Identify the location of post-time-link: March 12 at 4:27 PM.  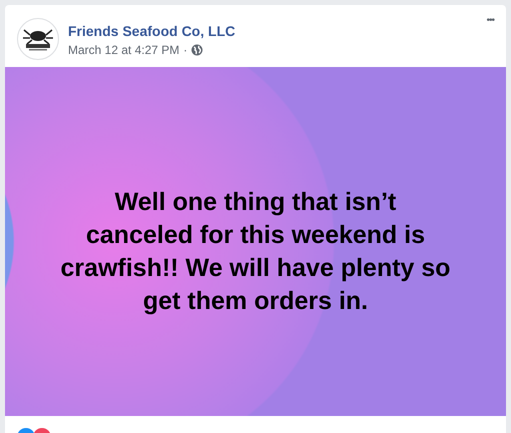
(124, 50).